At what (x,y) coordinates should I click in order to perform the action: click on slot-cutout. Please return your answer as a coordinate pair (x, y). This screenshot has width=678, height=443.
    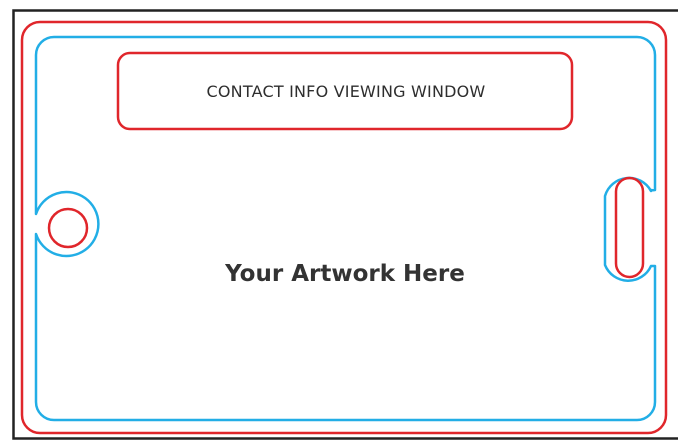
    Looking at the image, I should click on (629, 227).